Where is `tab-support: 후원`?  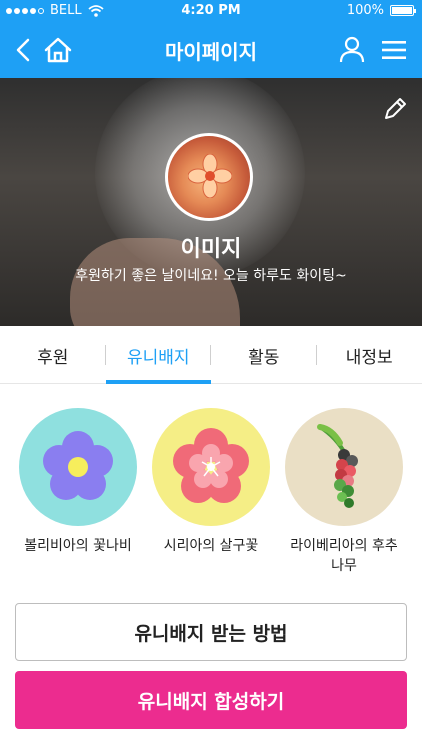 tab-support: 후원 is located at coordinates (53, 355).